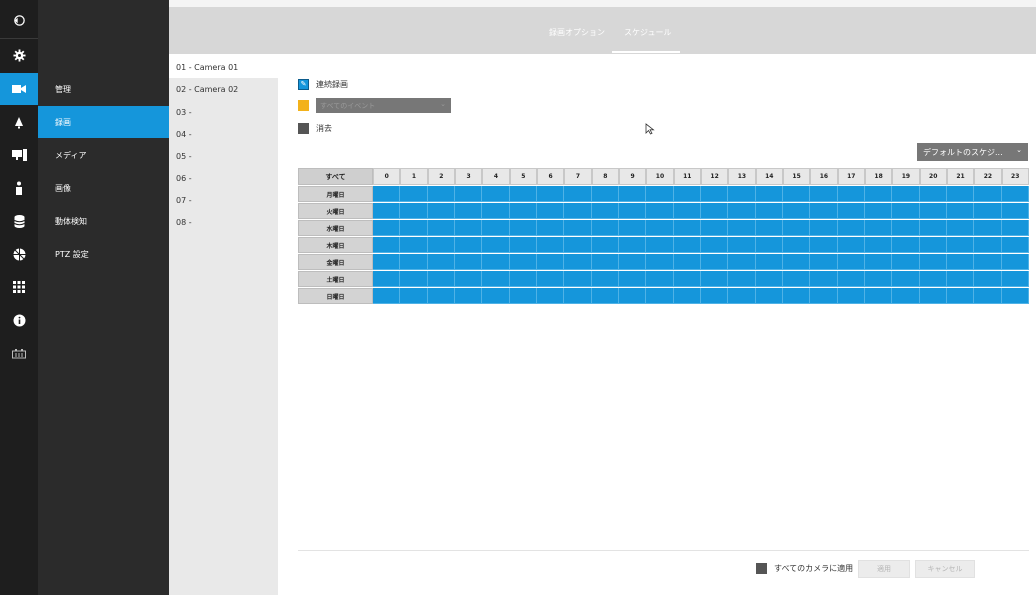 The height and width of the screenshot is (595, 1036). What do you see at coordinates (578, 176) in the screenshot?
I see `hour-header: 7` at bounding box center [578, 176].